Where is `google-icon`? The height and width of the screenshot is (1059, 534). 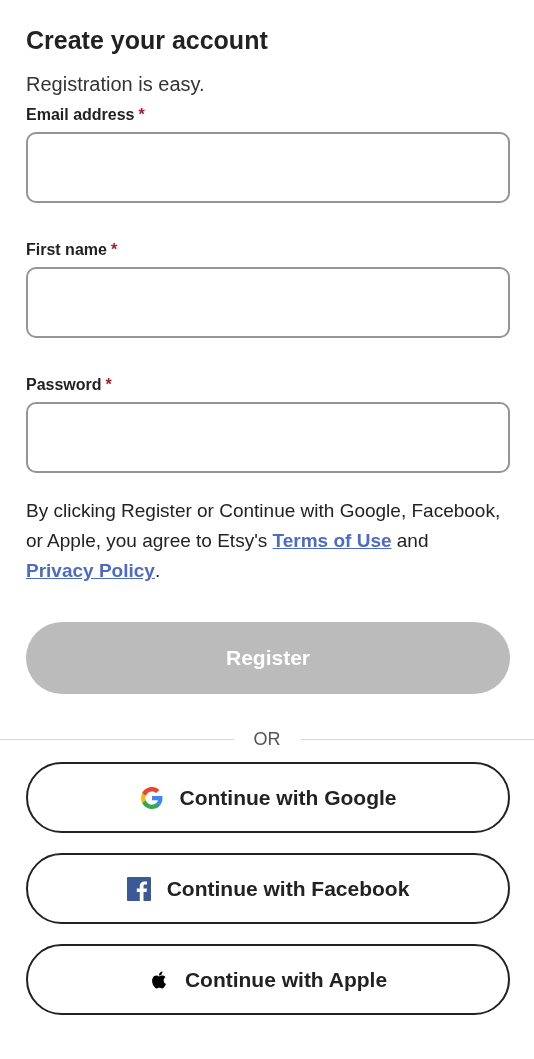
google-icon is located at coordinates (151, 797).